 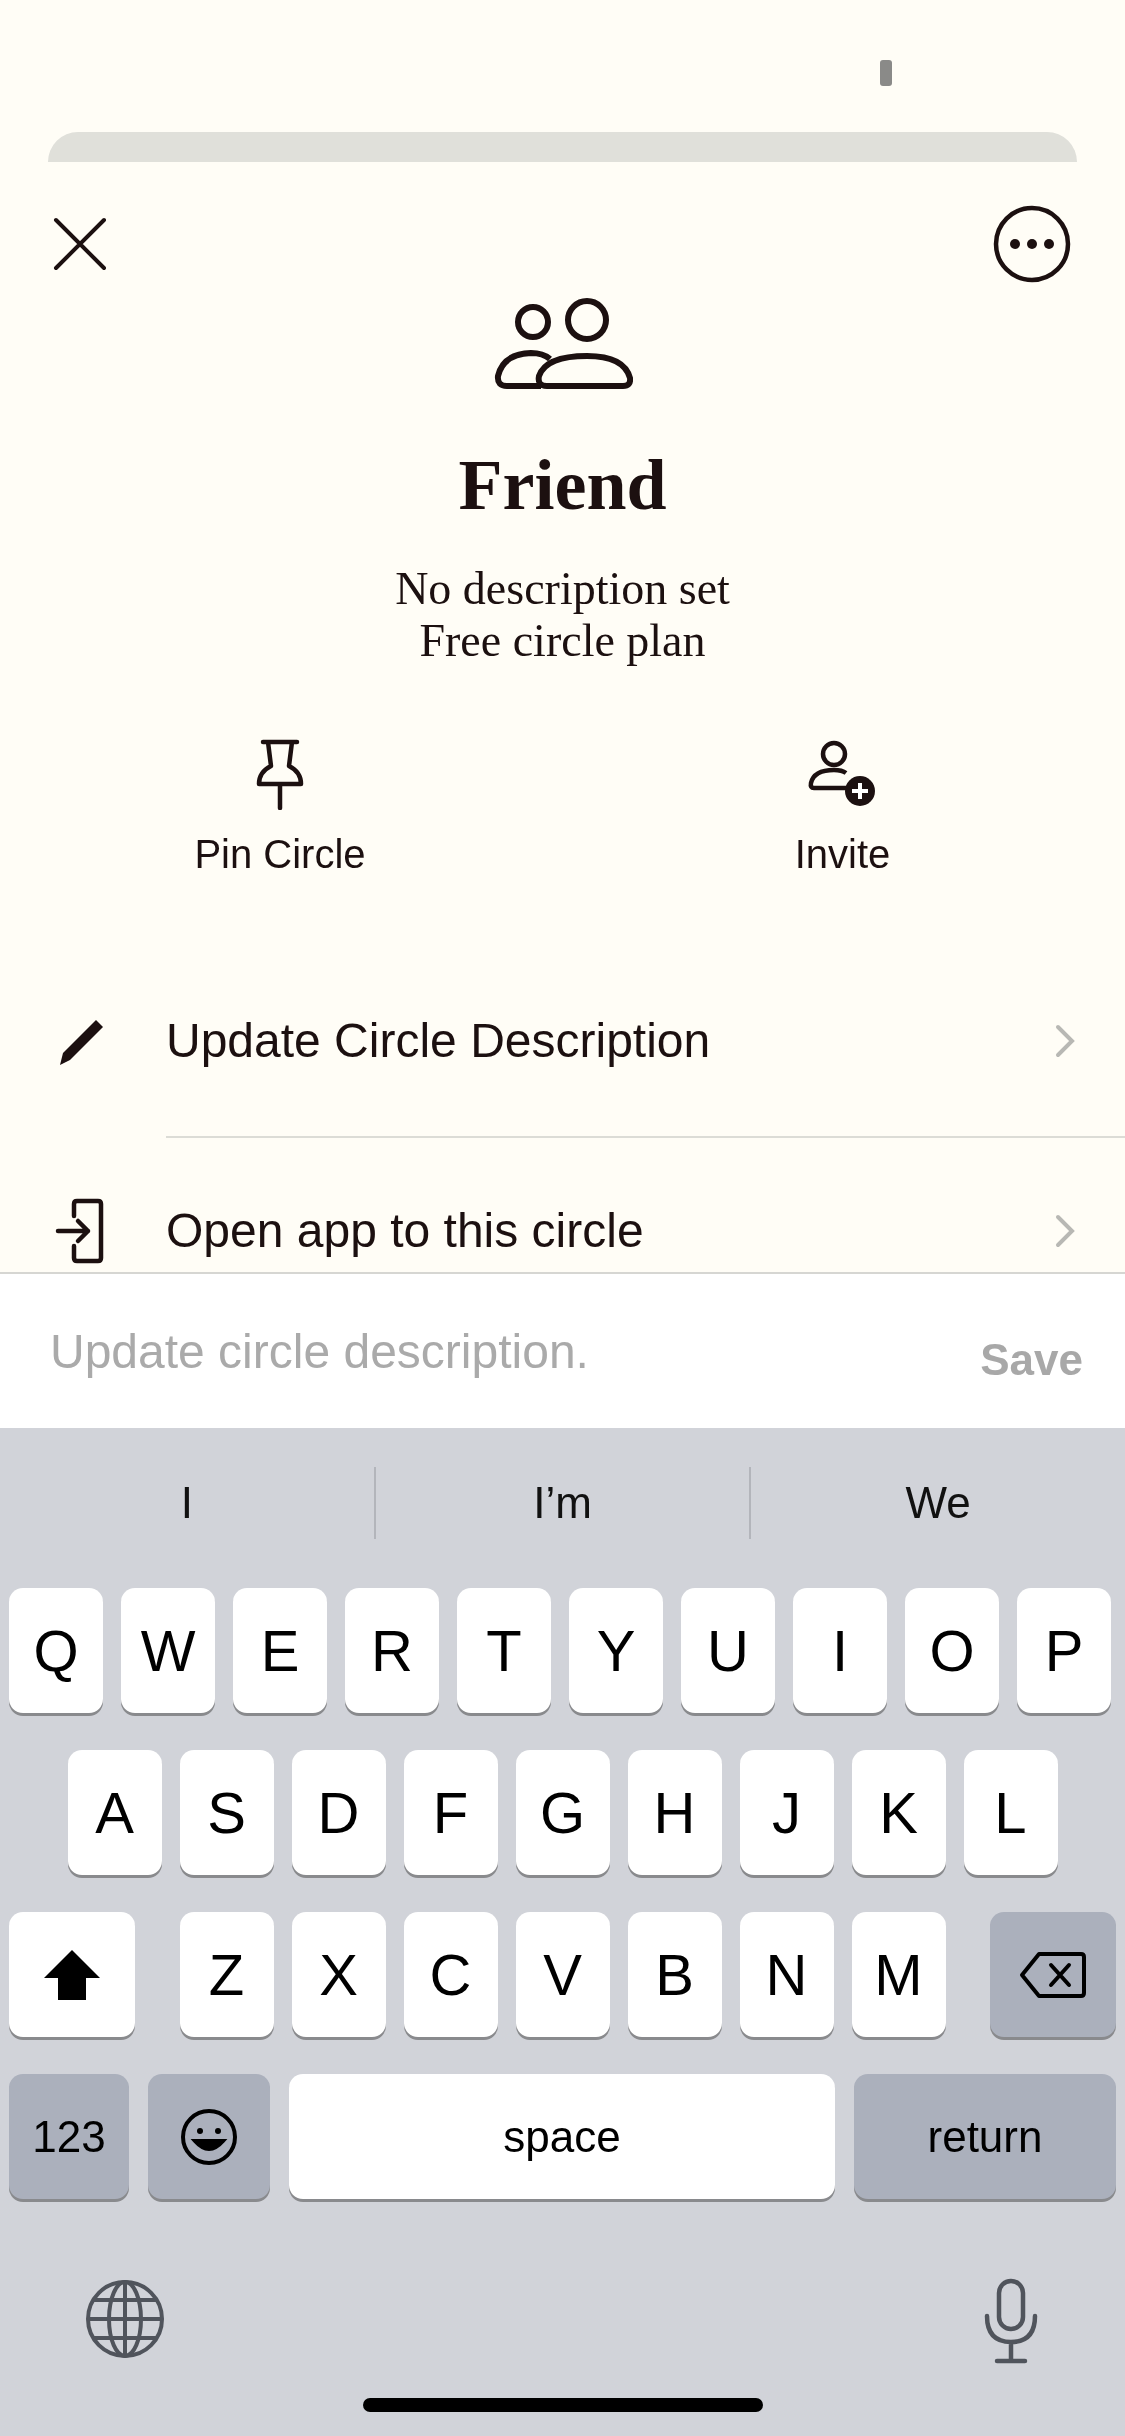 I want to click on action-label: Invite, so click(x=842, y=854).